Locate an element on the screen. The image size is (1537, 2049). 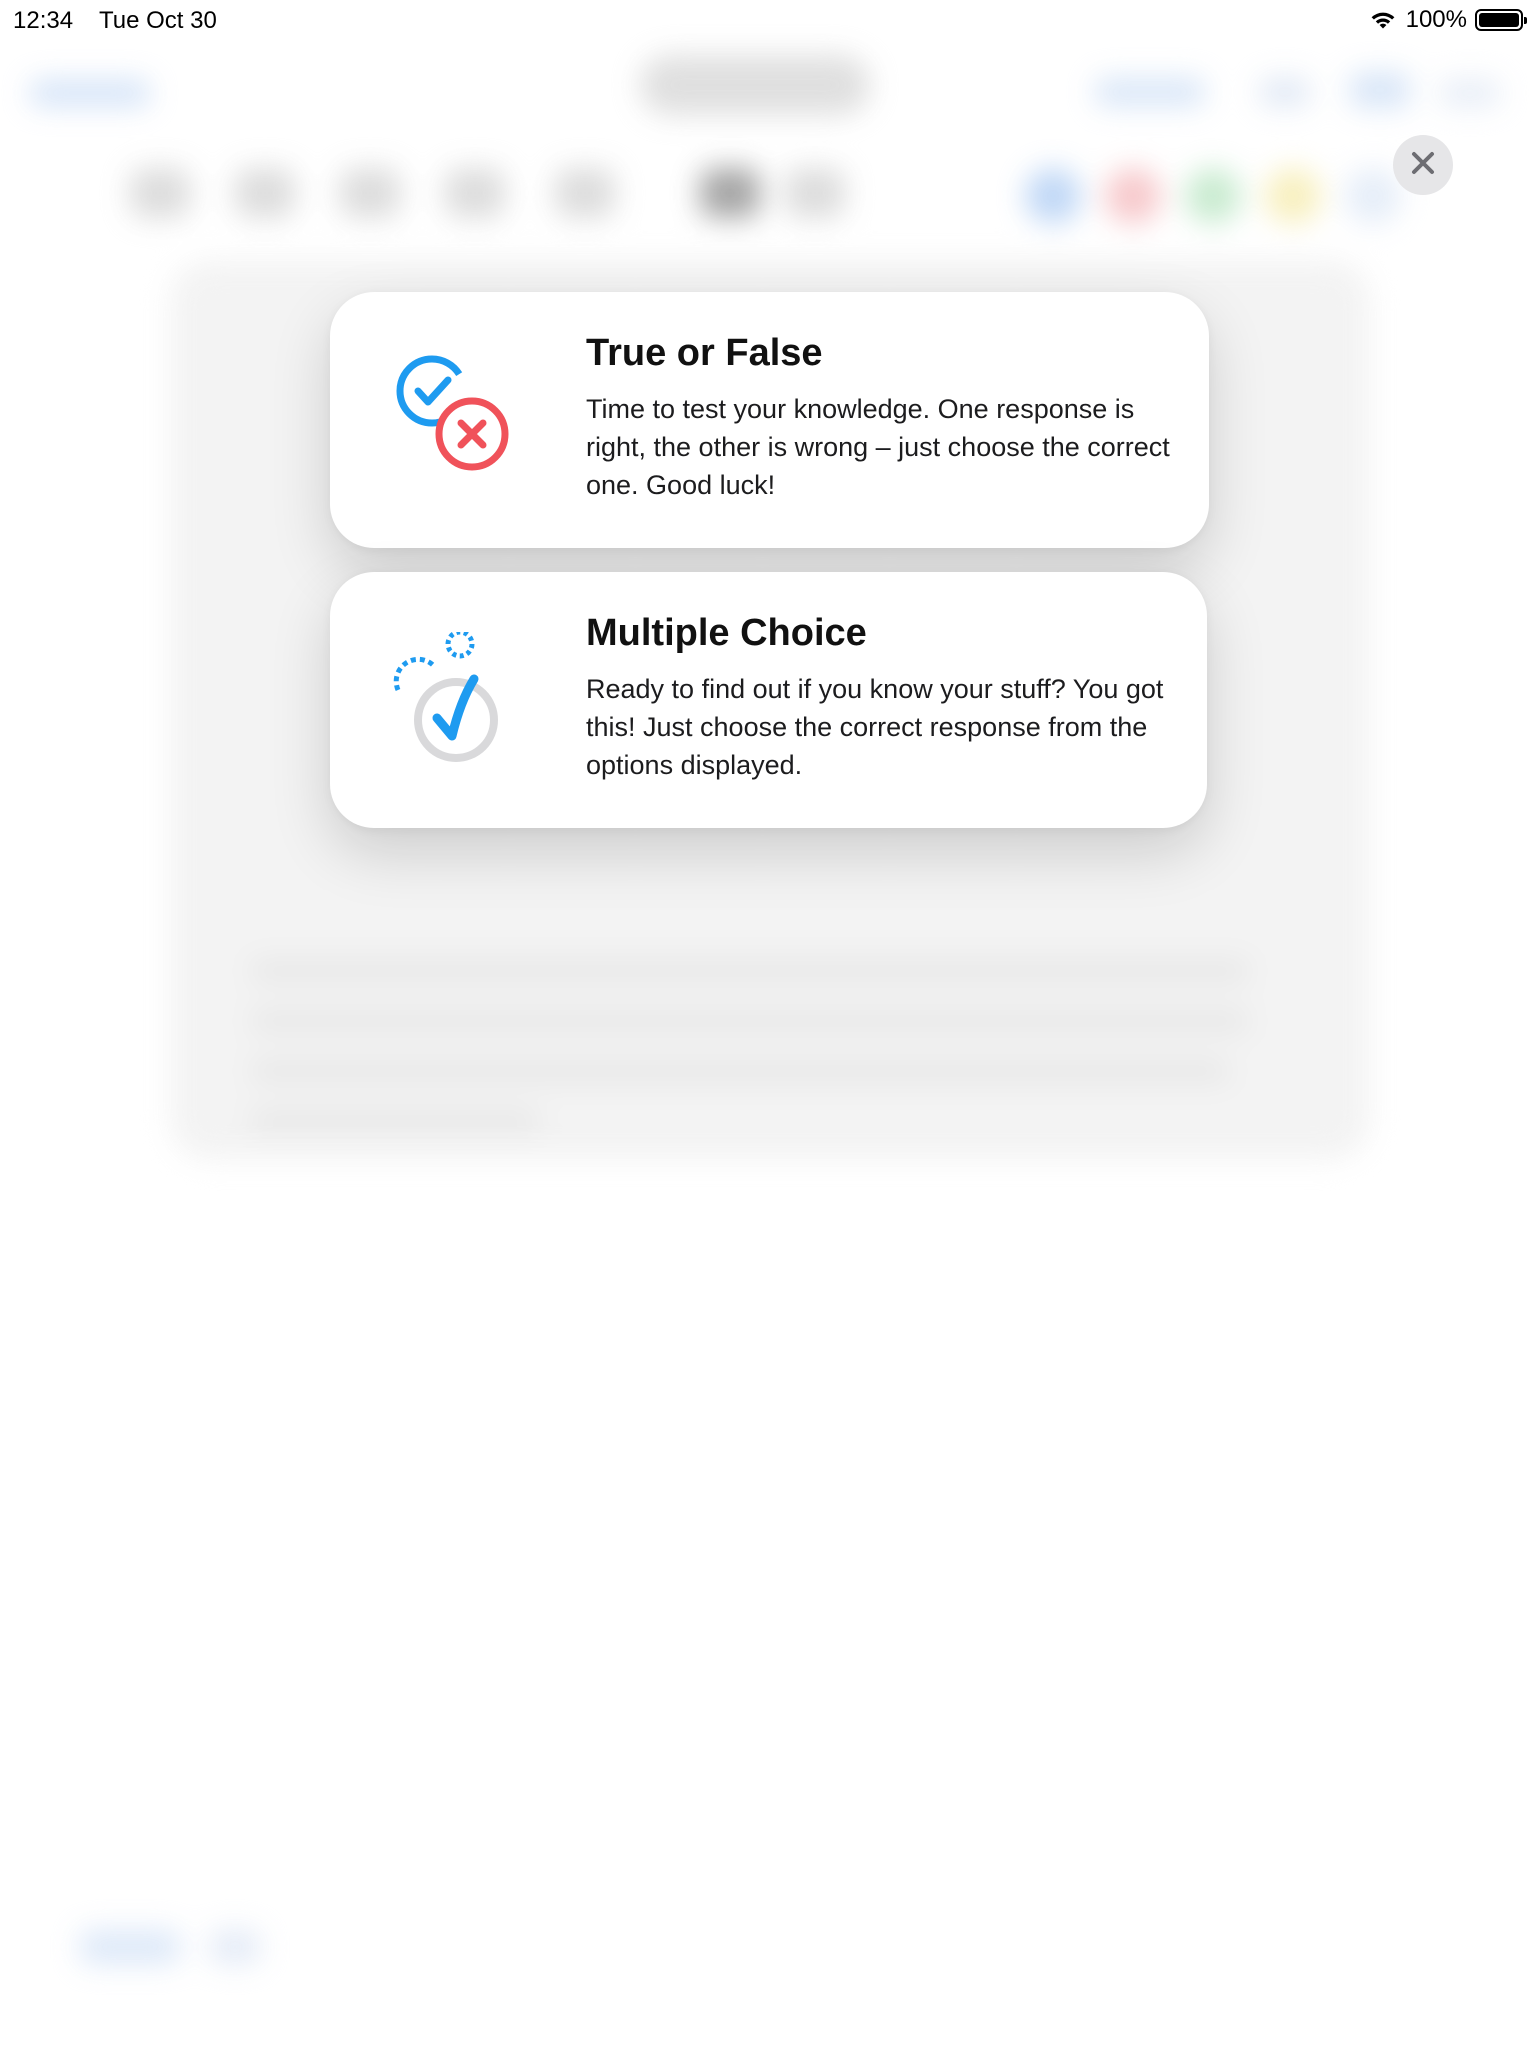
battery-fill is located at coordinates (1499, 20).